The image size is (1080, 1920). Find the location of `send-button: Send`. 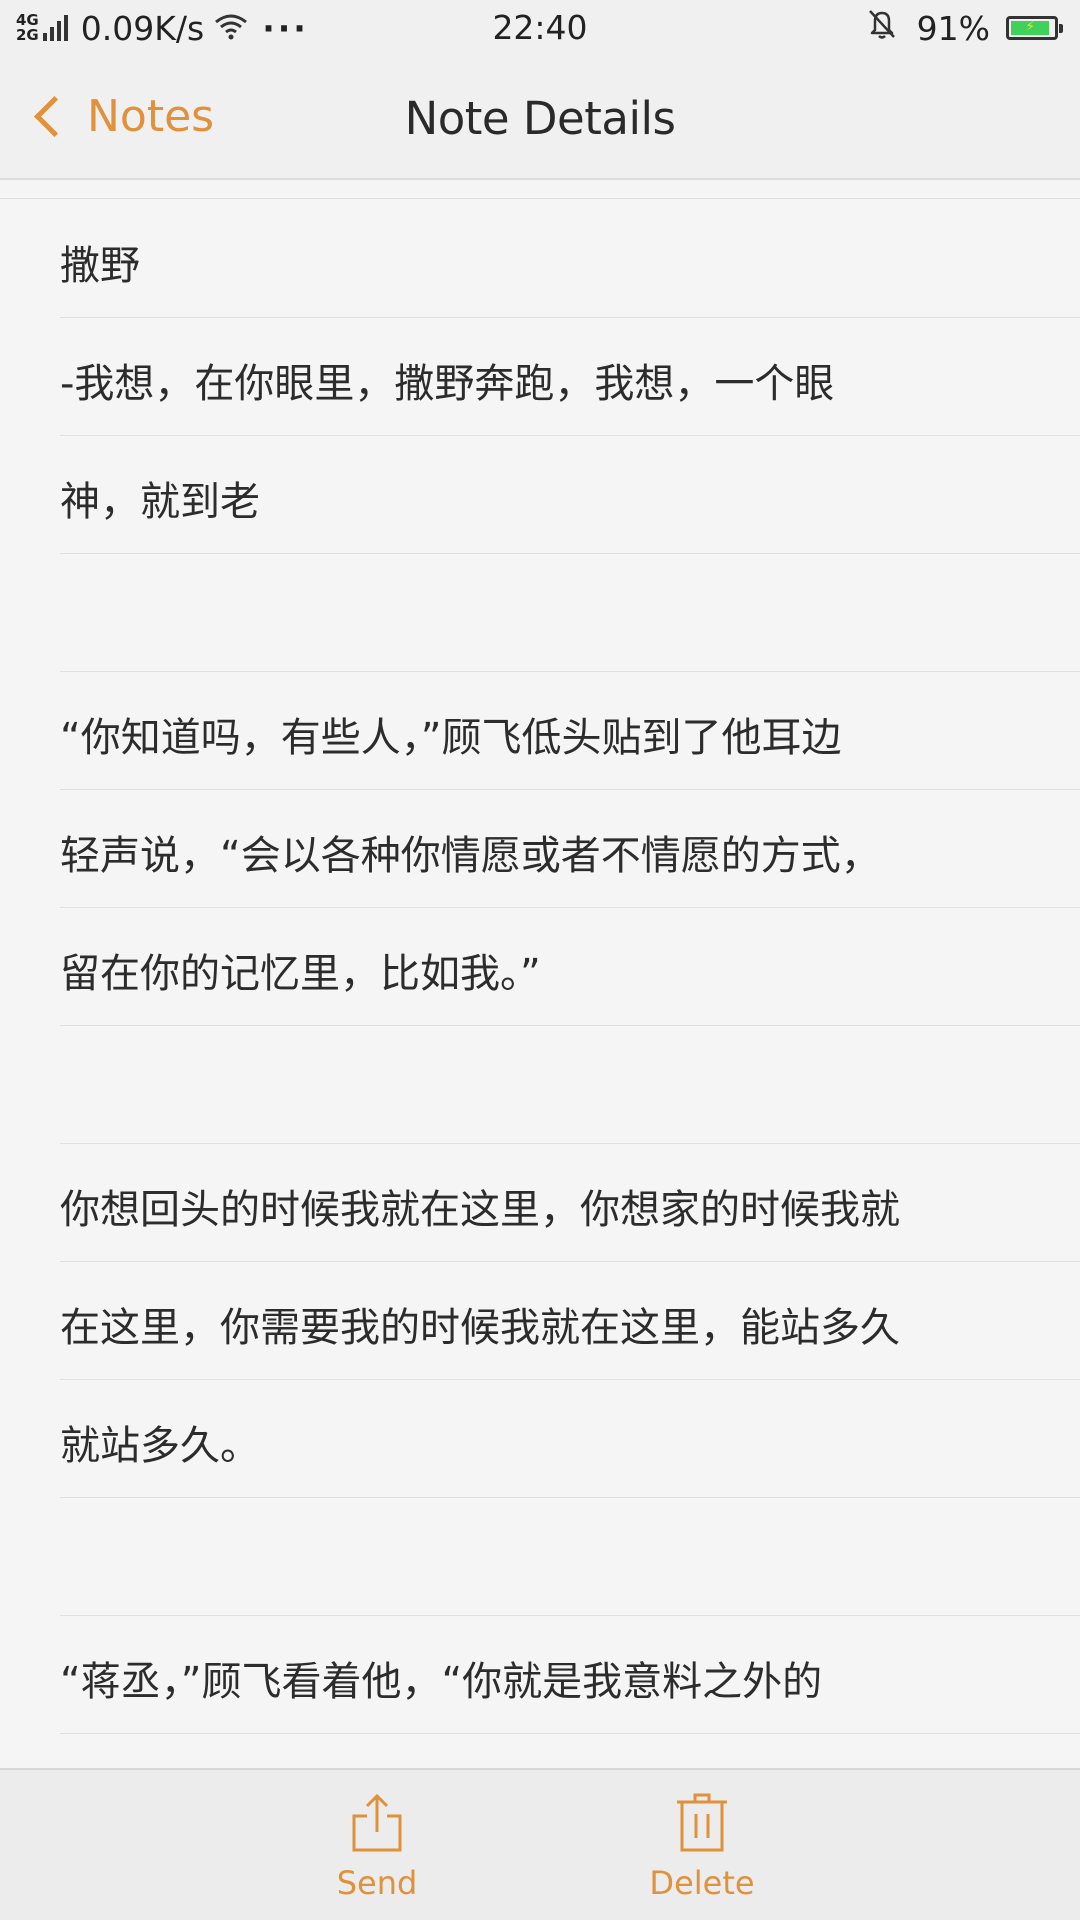

send-button: Send is located at coordinates (377, 1847).